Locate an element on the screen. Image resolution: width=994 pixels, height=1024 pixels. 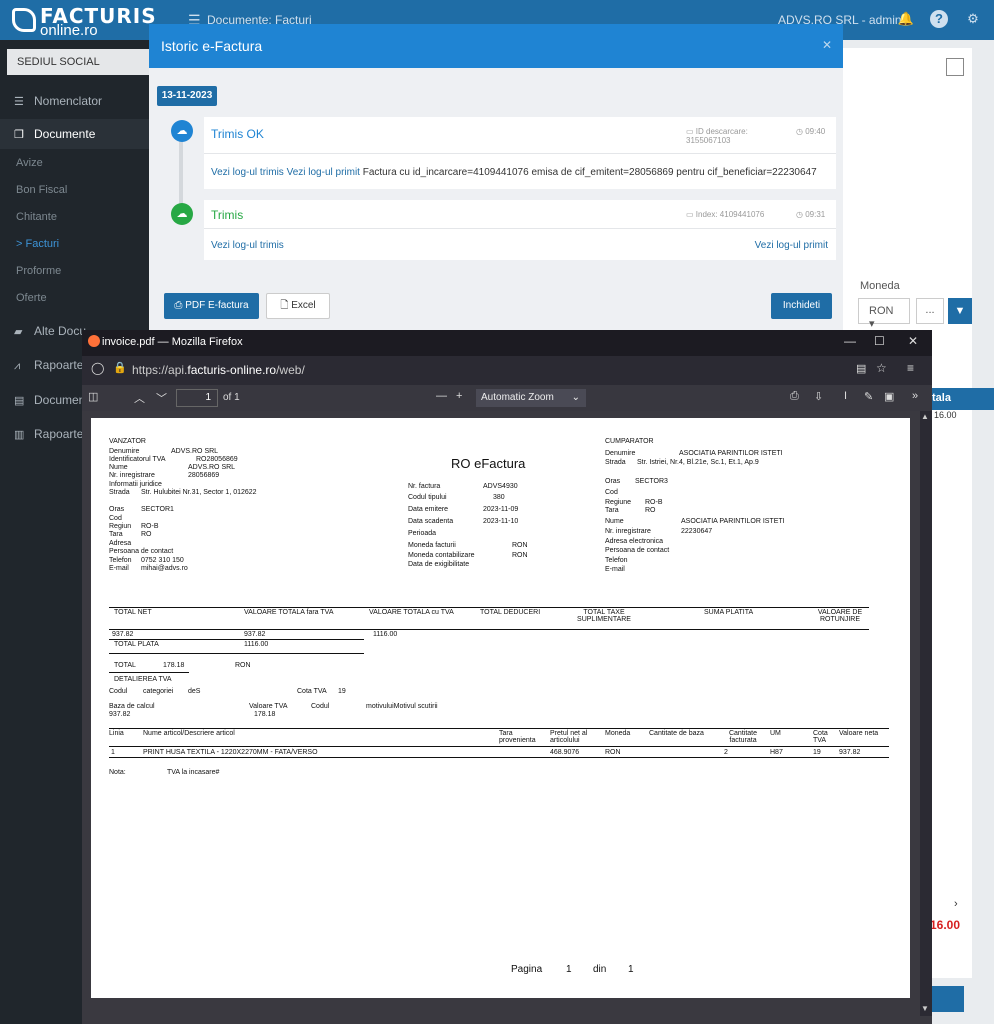
footer-page-number: 1 is located at coordinates (569, 969).